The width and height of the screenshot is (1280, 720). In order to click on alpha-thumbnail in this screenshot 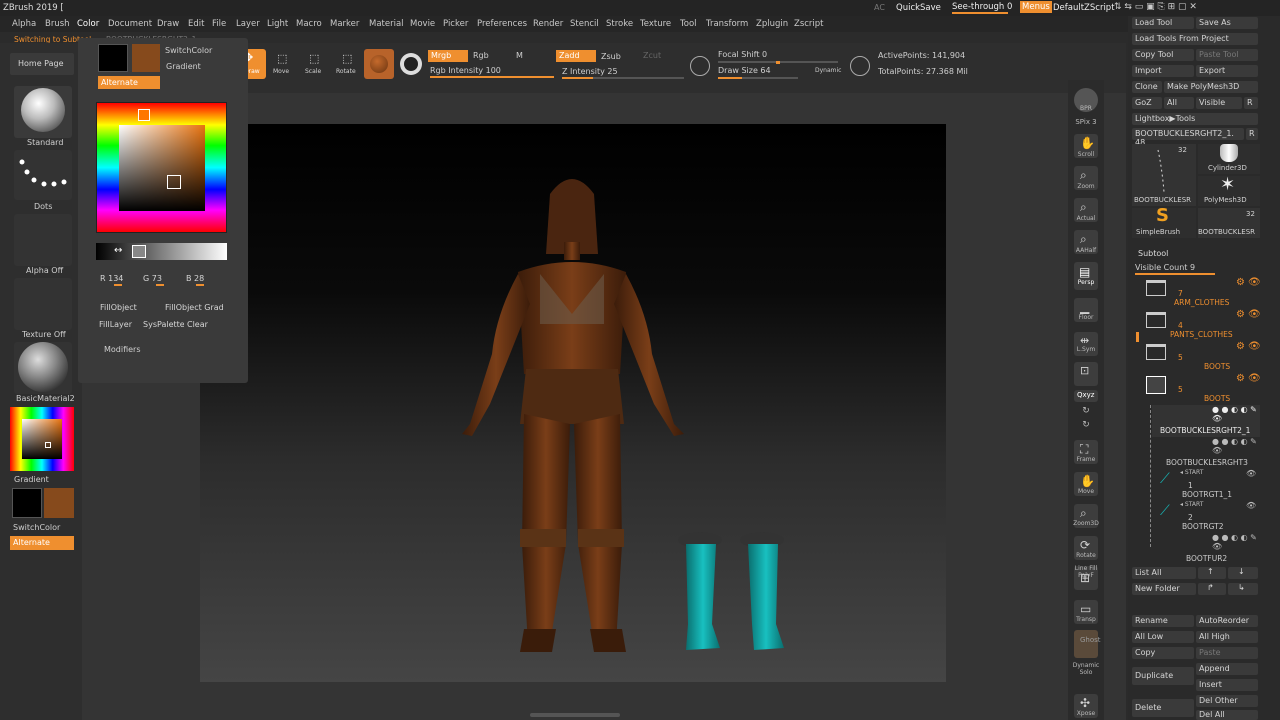, I will do `click(43, 240)`.